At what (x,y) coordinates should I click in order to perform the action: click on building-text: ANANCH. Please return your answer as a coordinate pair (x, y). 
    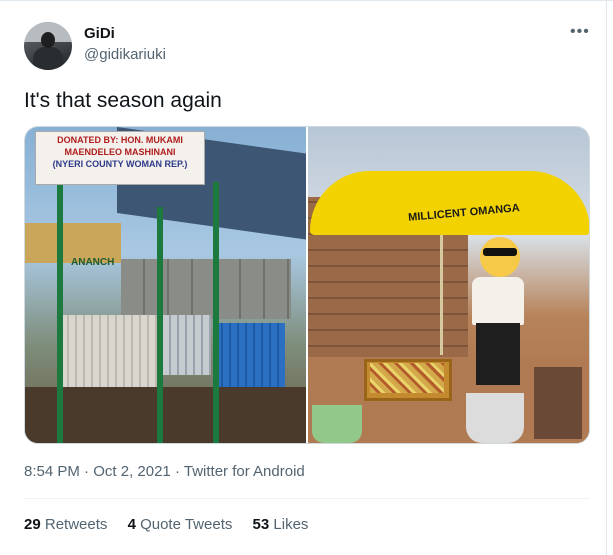
    Looking at the image, I should click on (93, 262).